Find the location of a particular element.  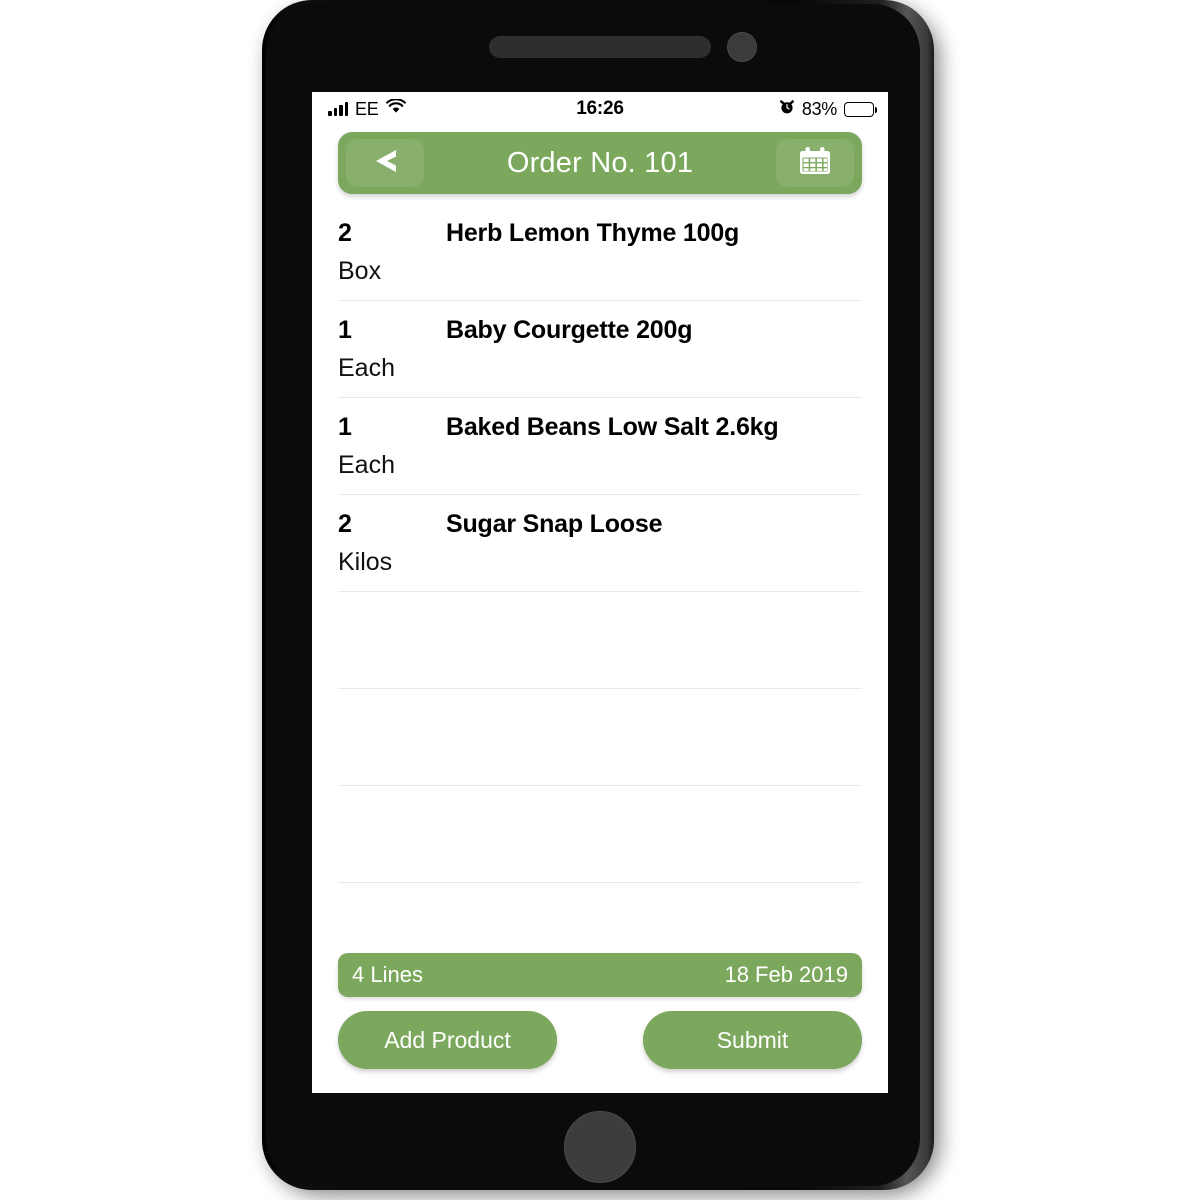

back-button is located at coordinates (385, 163).